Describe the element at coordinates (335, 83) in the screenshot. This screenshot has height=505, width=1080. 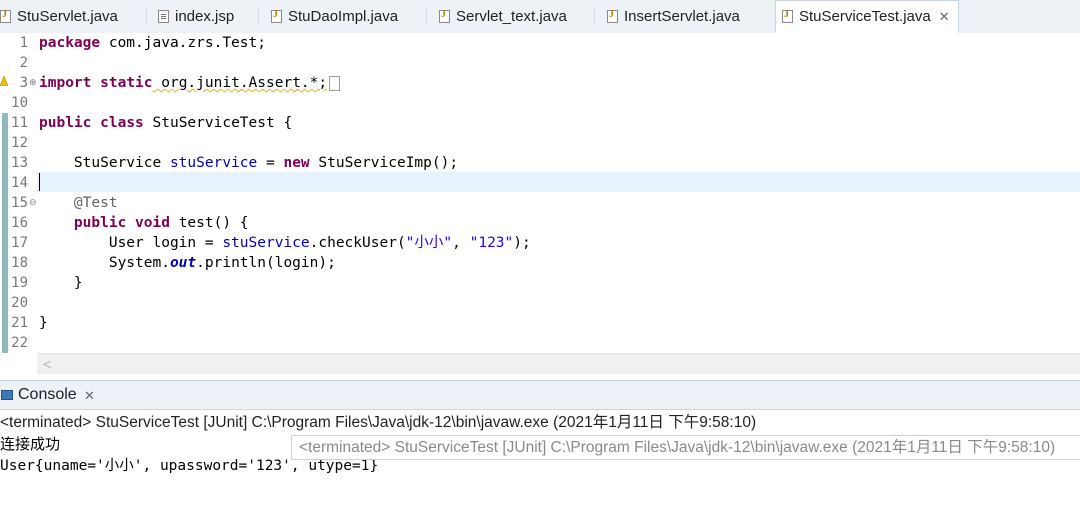
I see `collapsed-block-icon` at that location.